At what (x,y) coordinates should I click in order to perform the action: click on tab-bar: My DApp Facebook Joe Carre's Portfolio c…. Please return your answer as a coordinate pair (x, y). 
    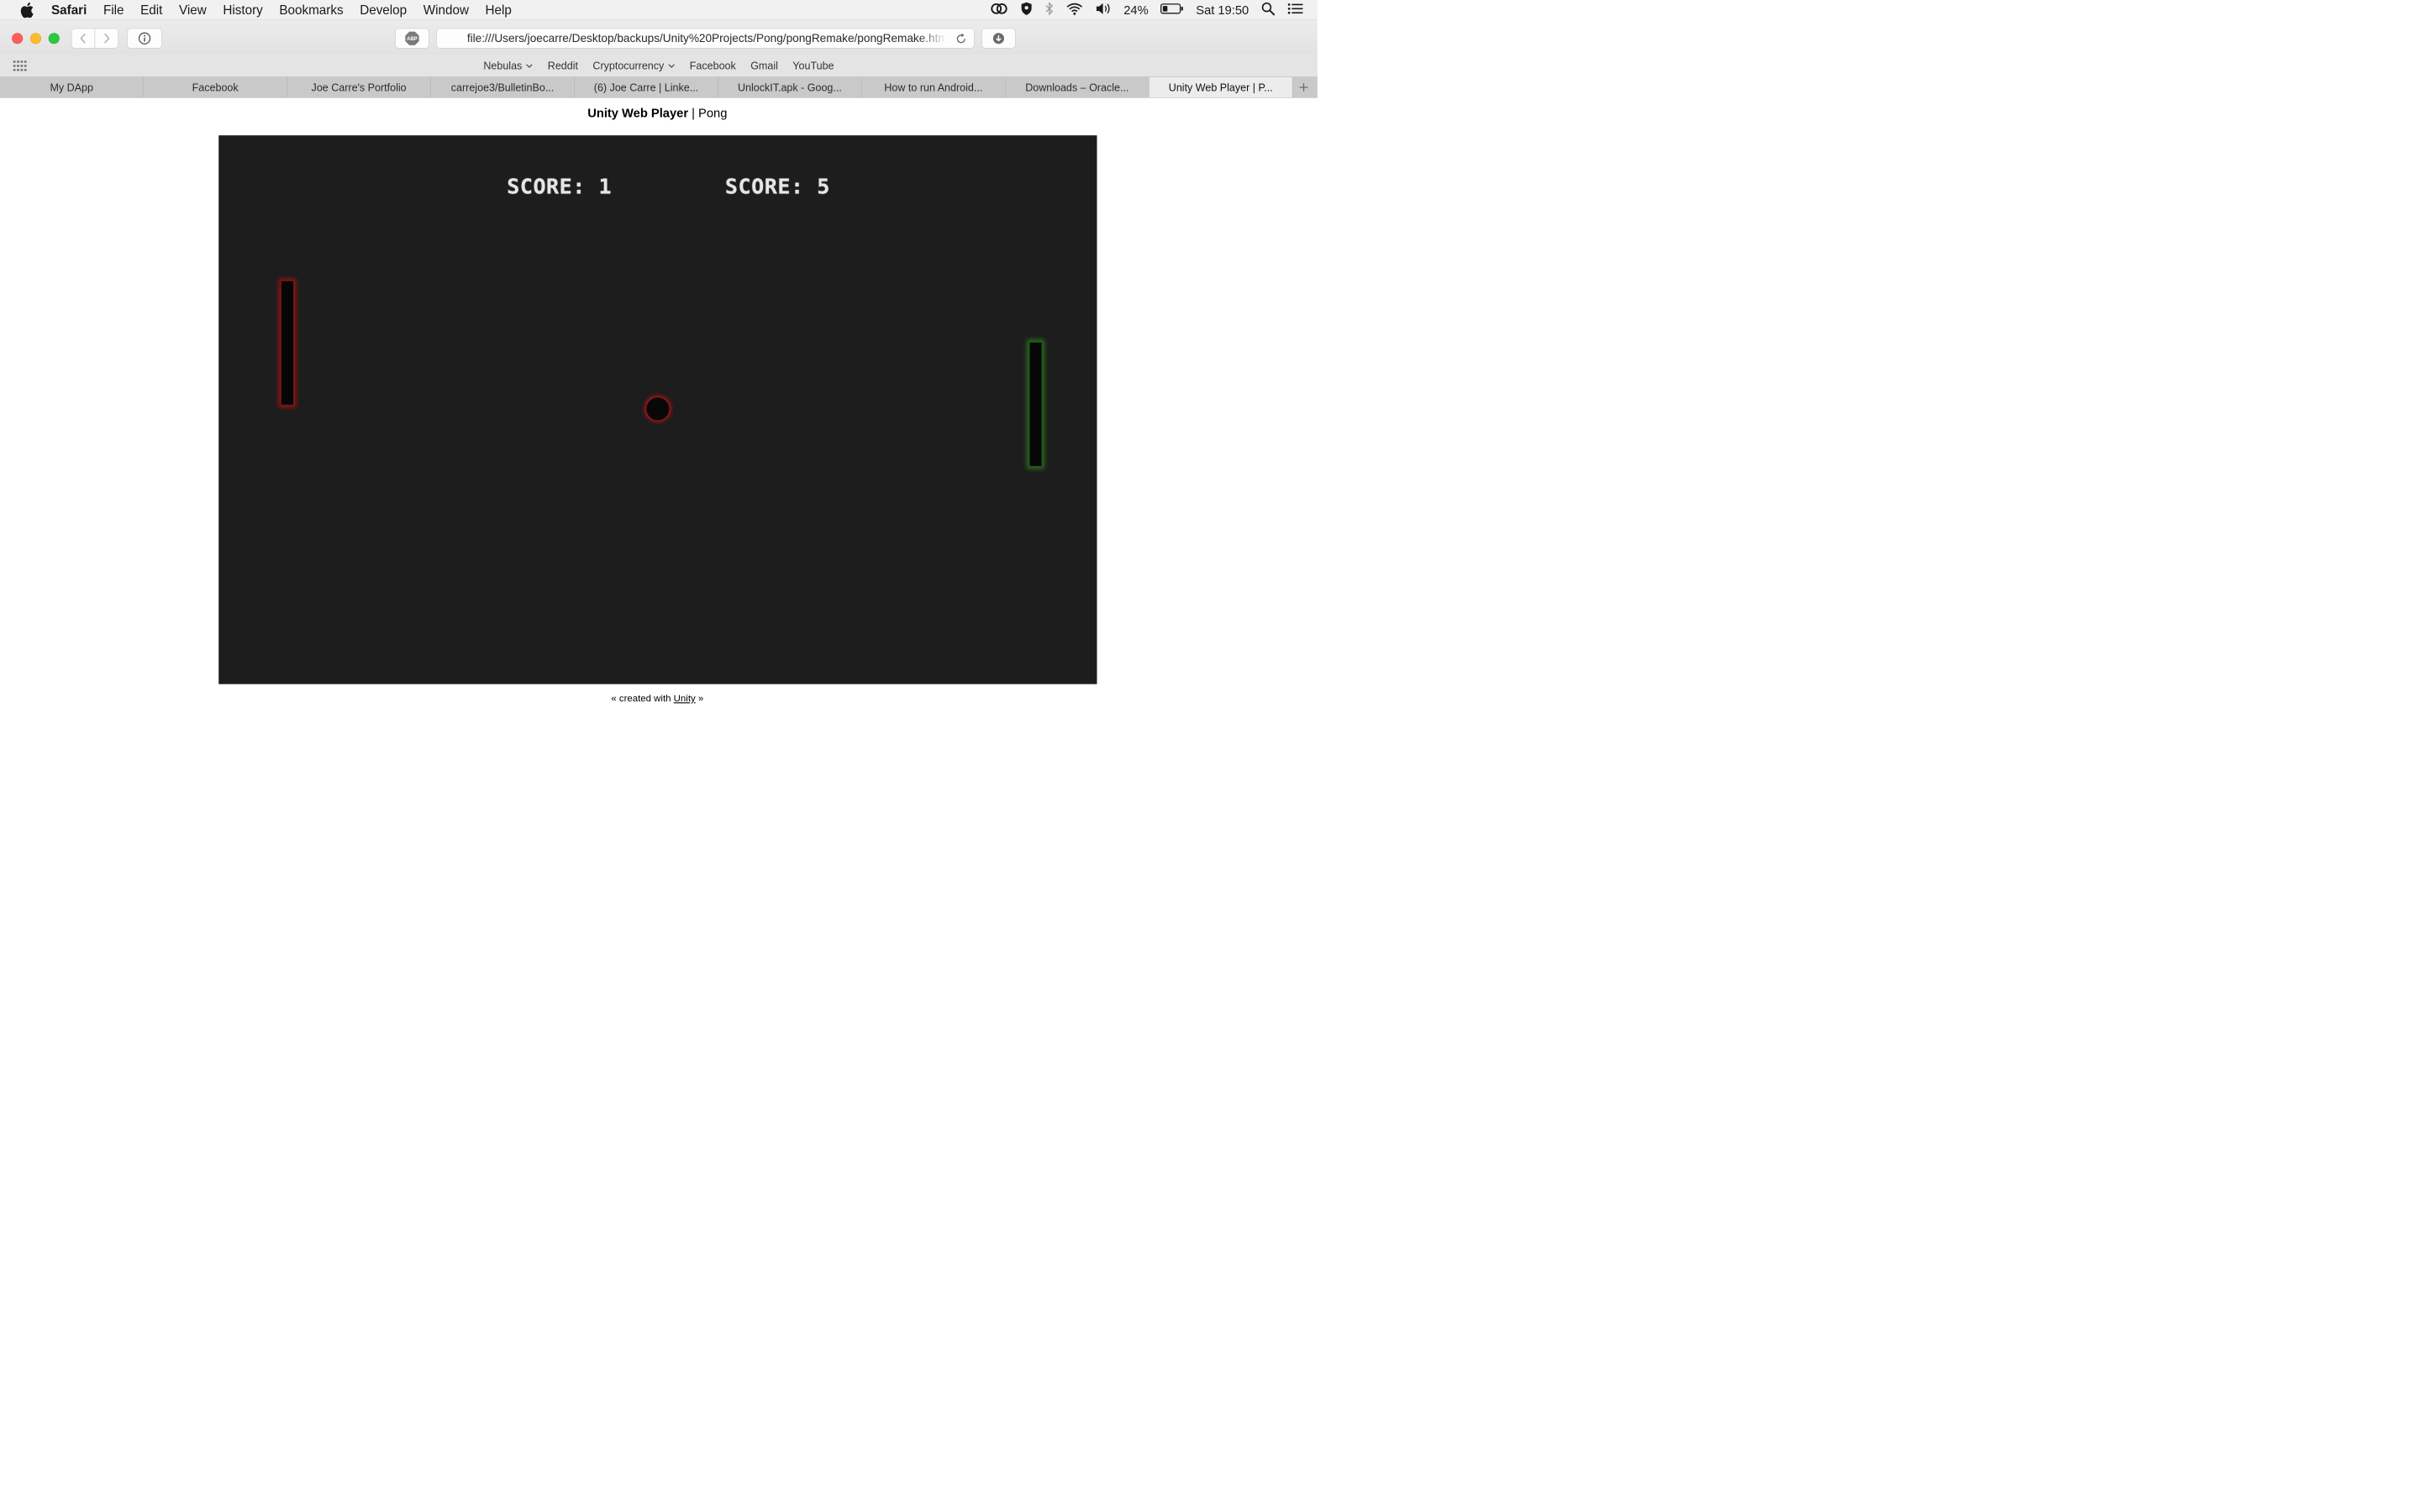
    Looking at the image, I should click on (659, 87).